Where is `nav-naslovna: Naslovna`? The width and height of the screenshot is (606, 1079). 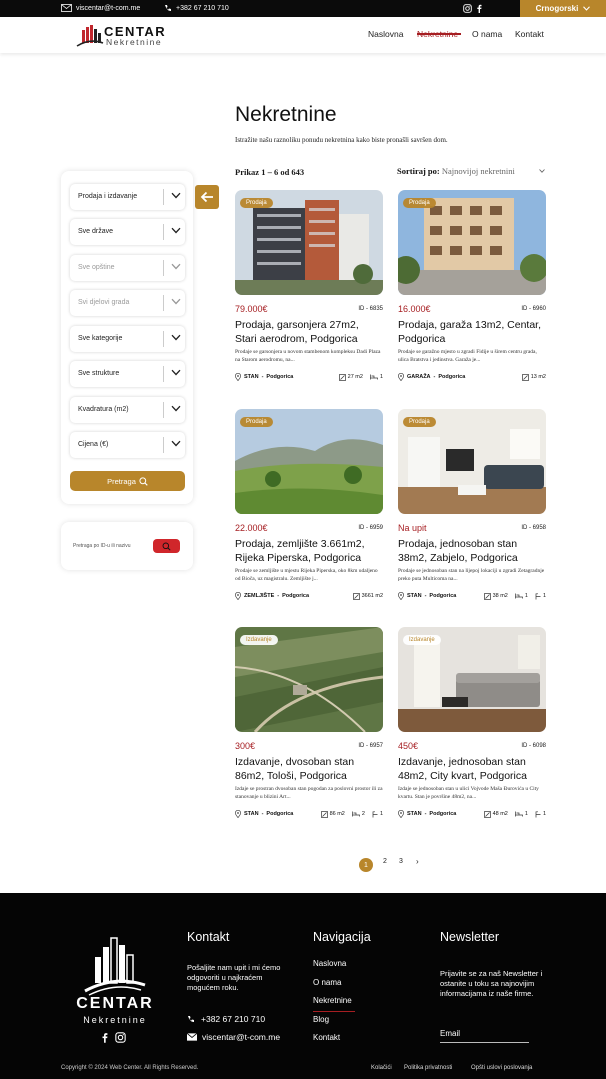 nav-naslovna: Naslovna is located at coordinates (385, 34).